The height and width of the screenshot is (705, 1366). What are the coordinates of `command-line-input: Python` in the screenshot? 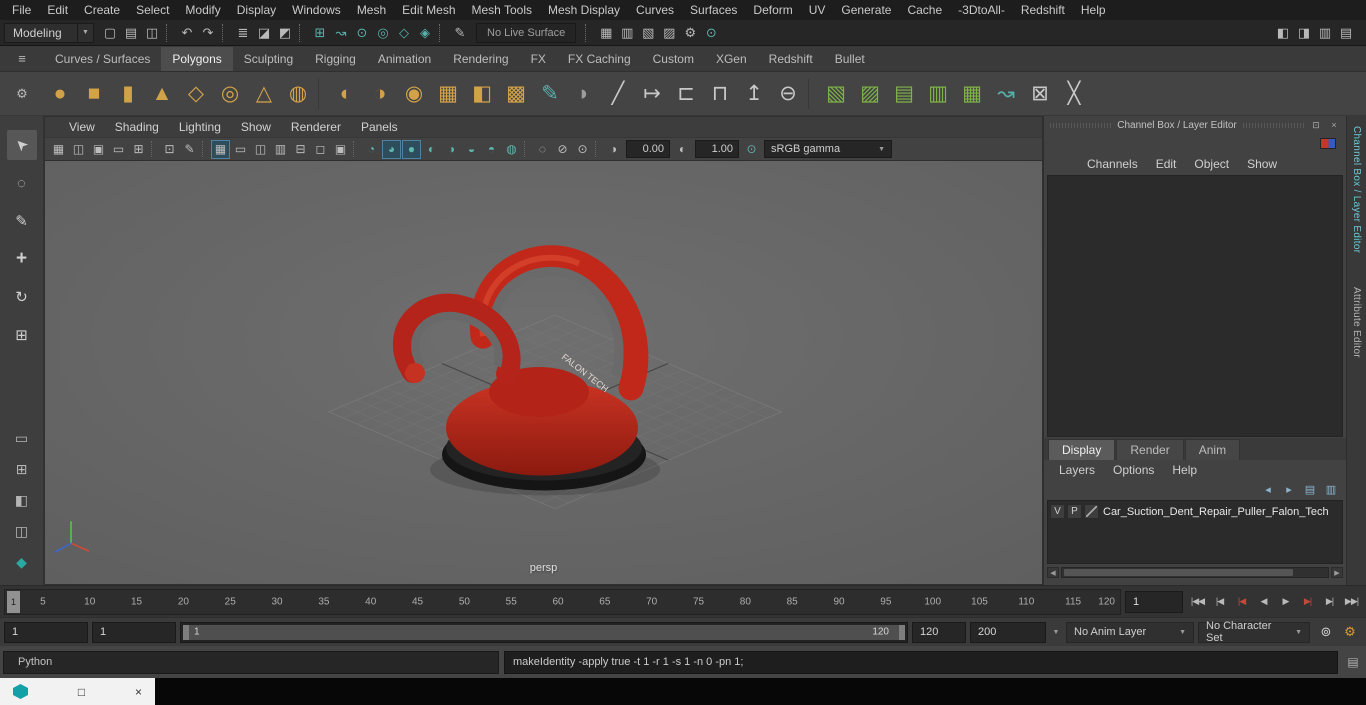 It's located at (251, 662).